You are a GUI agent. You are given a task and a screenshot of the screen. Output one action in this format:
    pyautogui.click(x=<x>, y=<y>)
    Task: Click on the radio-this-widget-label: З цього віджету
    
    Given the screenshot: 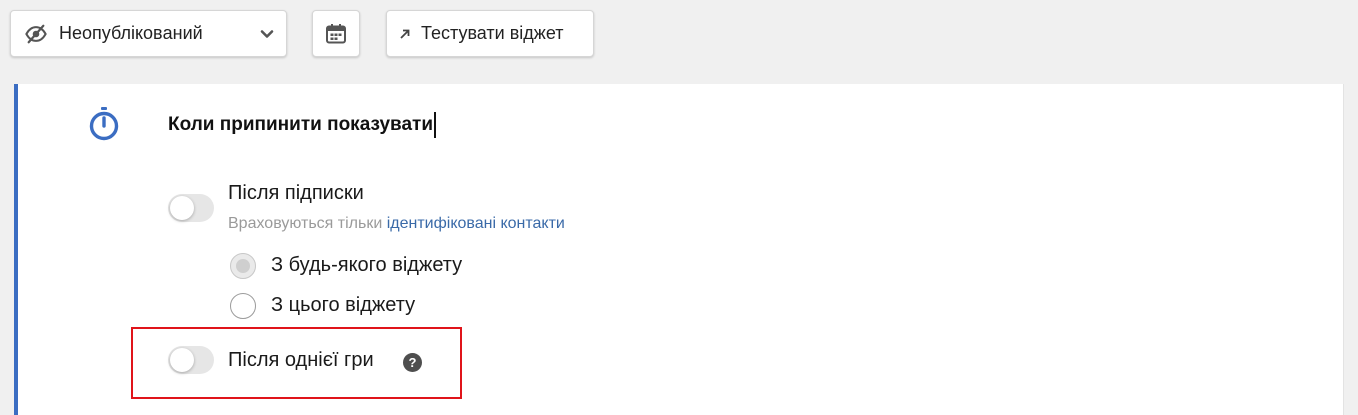 What is the action you would take?
    pyautogui.click(x=343, y=305)
    